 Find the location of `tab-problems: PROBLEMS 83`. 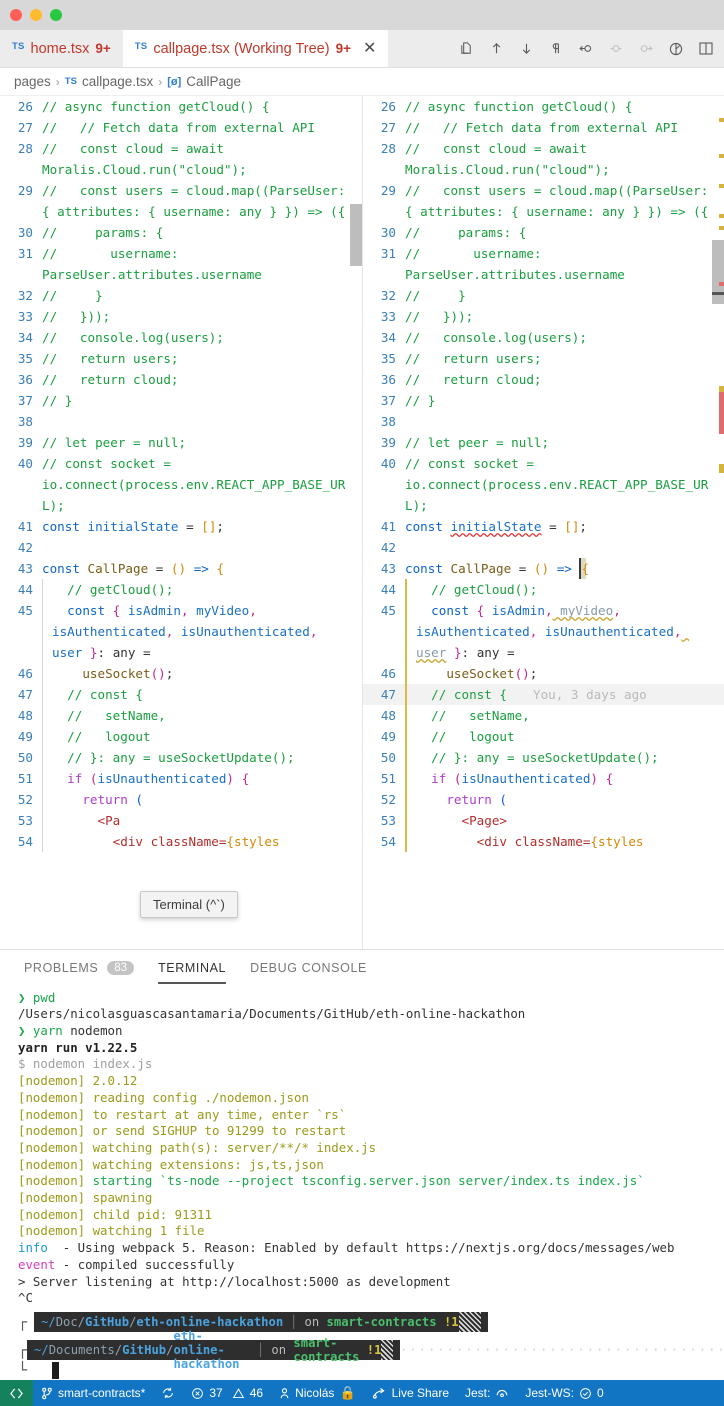

tab-problems: PROBLEMS 83 is located at coordinates (79, 968).